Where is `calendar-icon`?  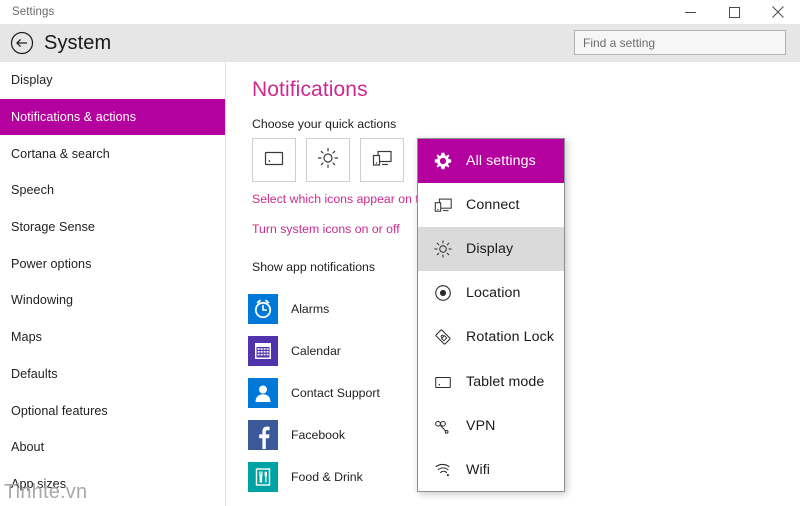 calendar-icon is located at coordinates (263, 351).